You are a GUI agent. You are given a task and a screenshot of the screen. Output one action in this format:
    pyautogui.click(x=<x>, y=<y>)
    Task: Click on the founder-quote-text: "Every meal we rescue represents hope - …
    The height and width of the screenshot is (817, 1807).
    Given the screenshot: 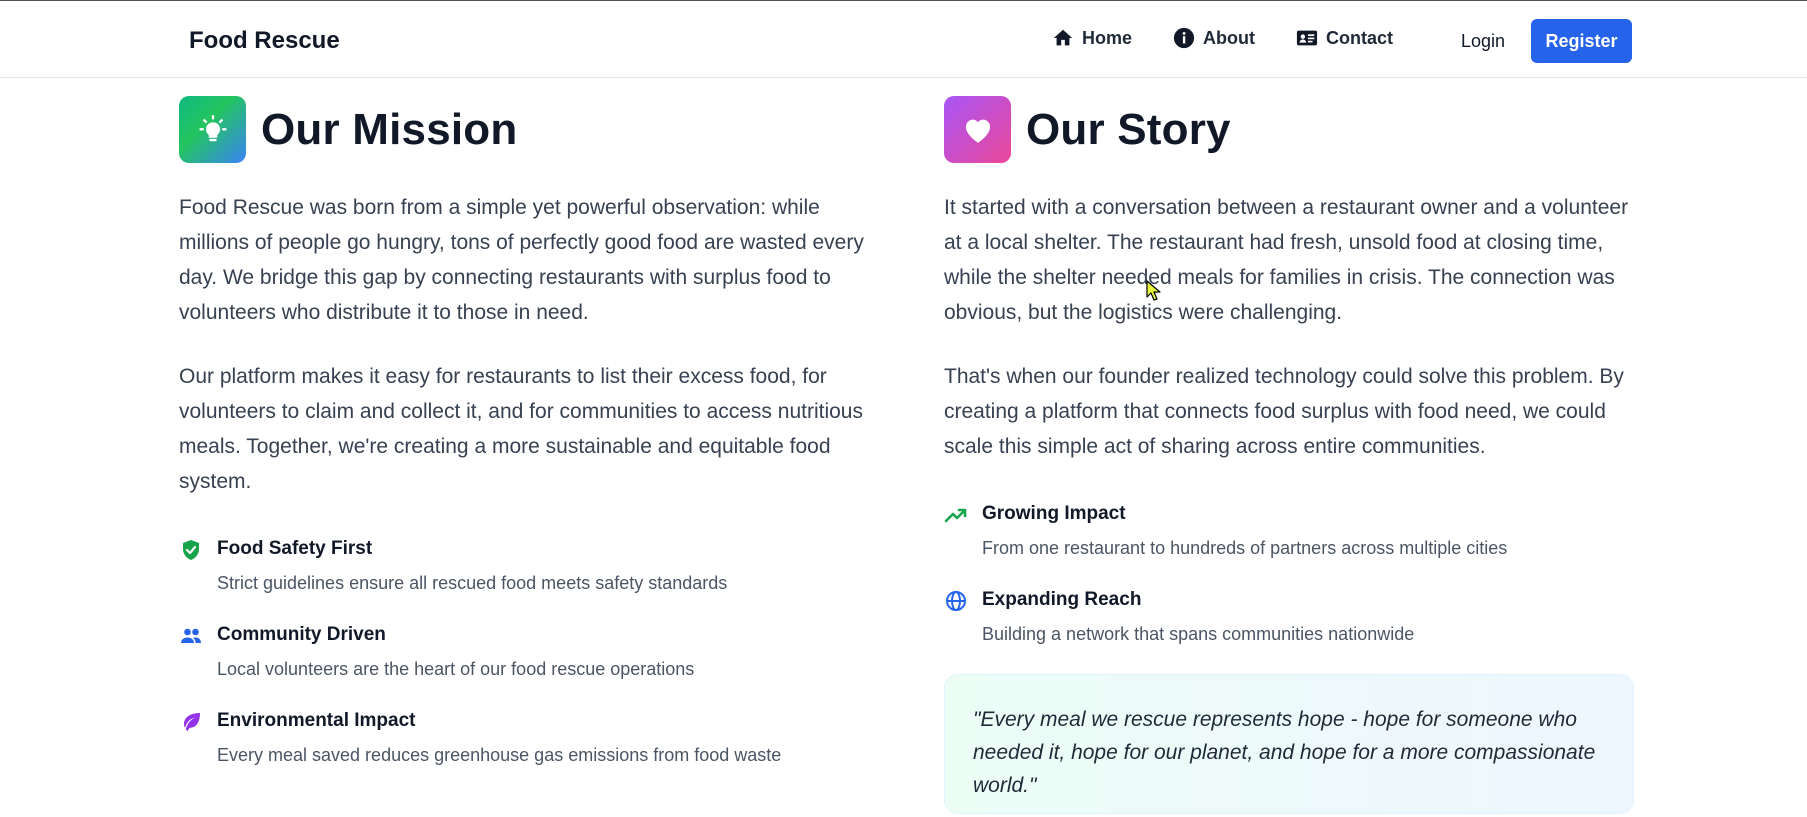 What is the action you would take?
    pyautogui.click(x=1284, y=752)
    